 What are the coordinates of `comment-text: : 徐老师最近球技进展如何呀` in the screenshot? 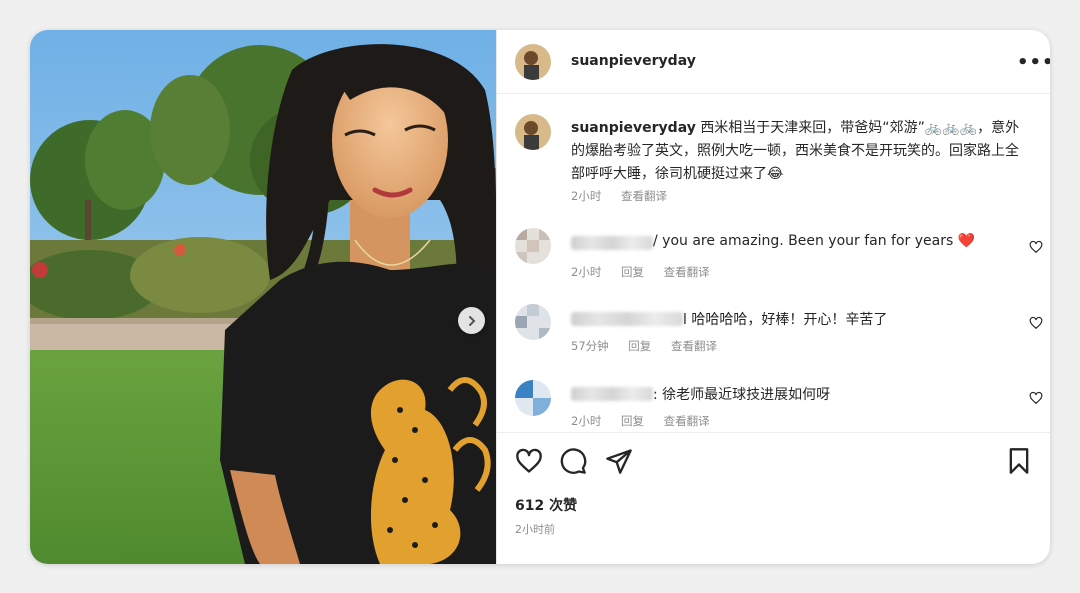 It's located at (742, 395).